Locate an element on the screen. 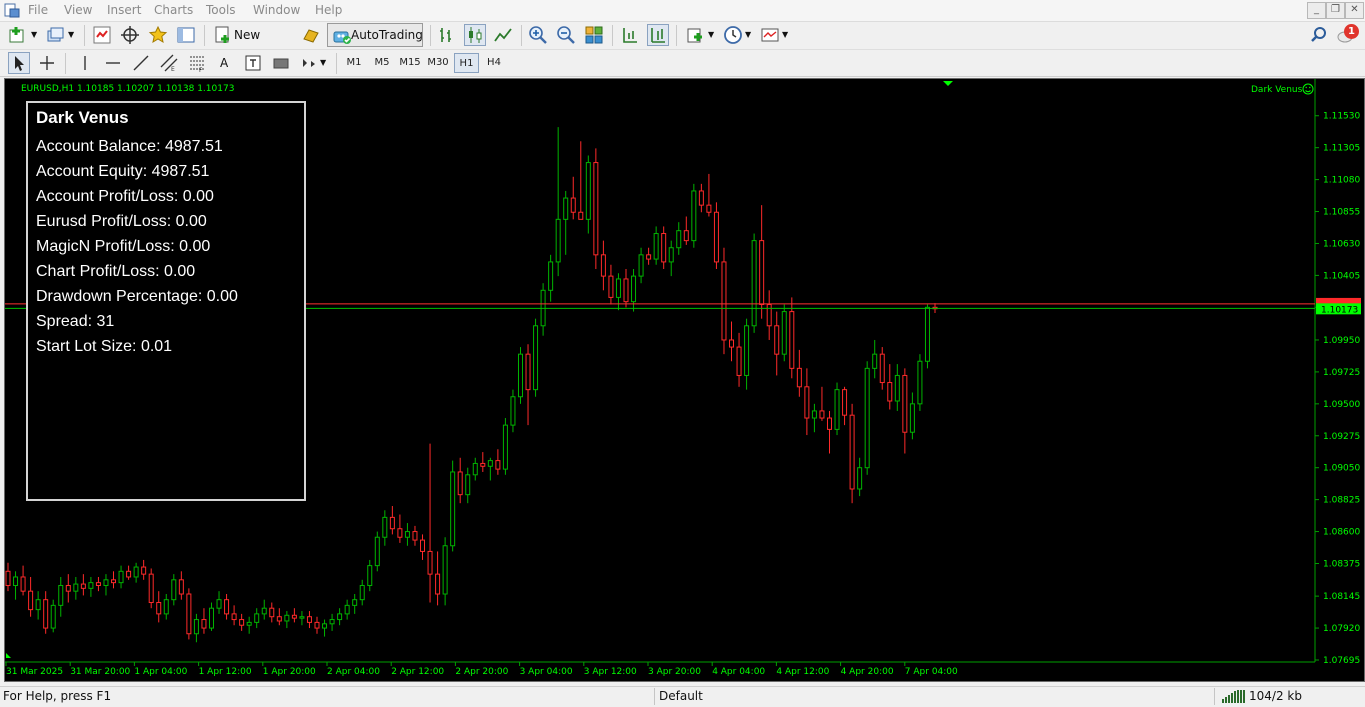 This screenshot has width=1365, height=707. bar-chart-icon is located at coordinates (447, 35).